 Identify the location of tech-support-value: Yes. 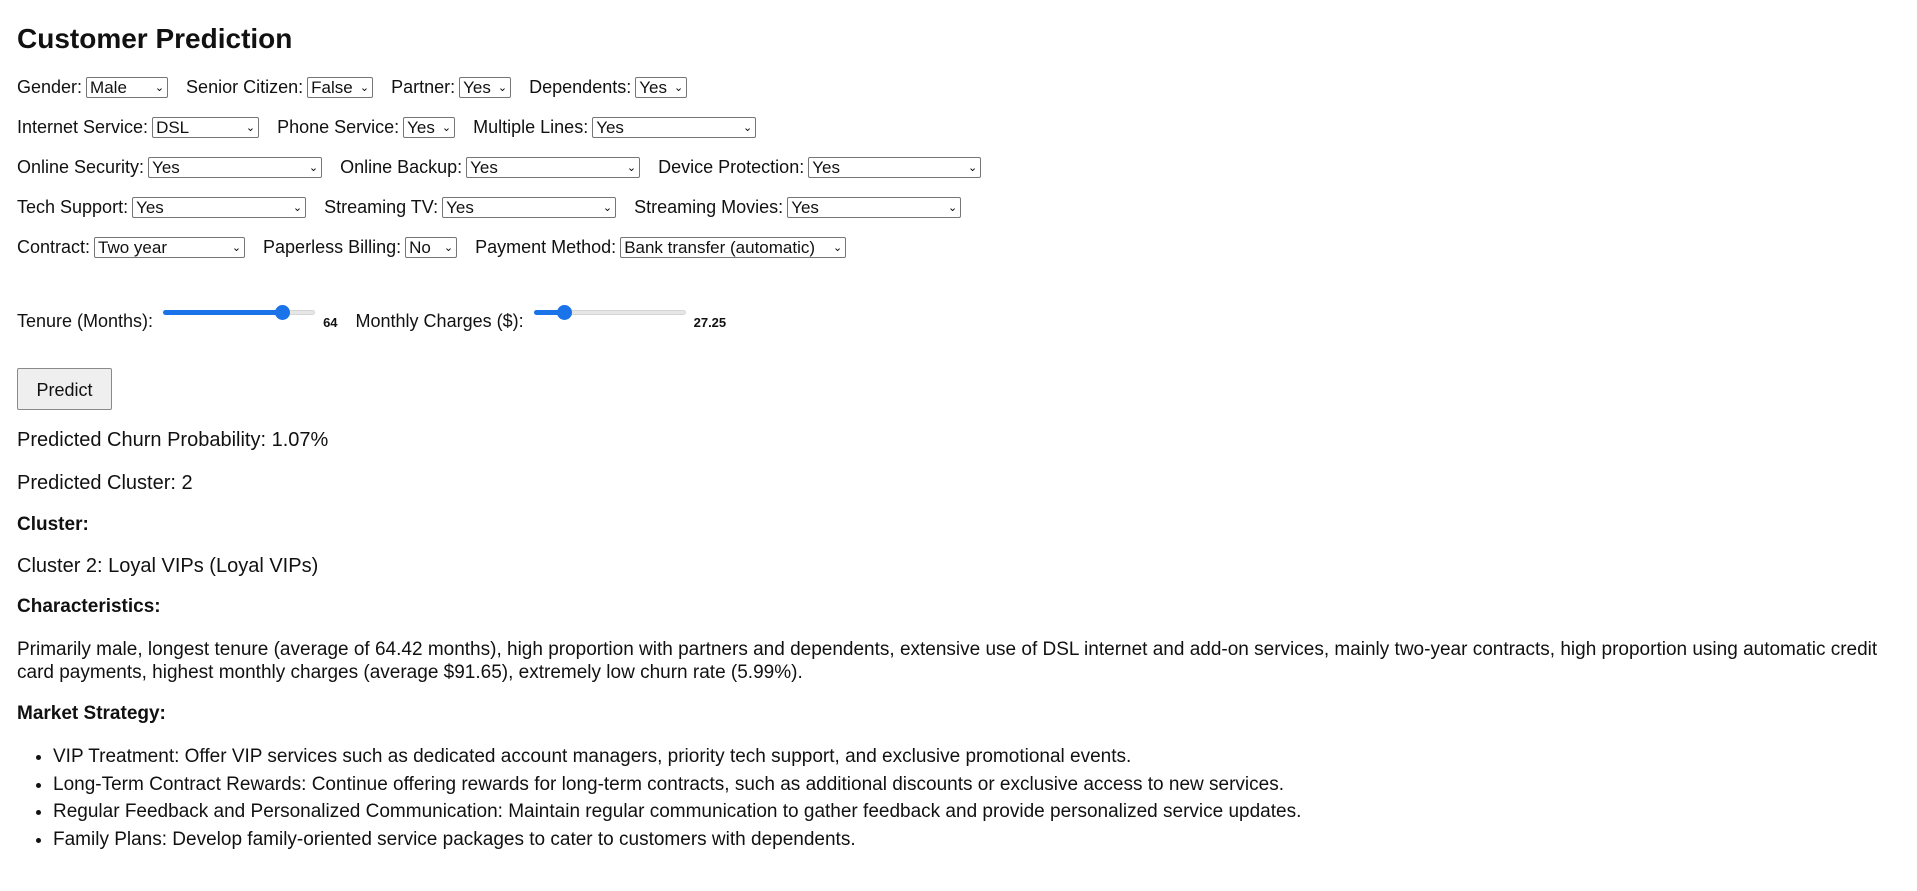
(150, 207).